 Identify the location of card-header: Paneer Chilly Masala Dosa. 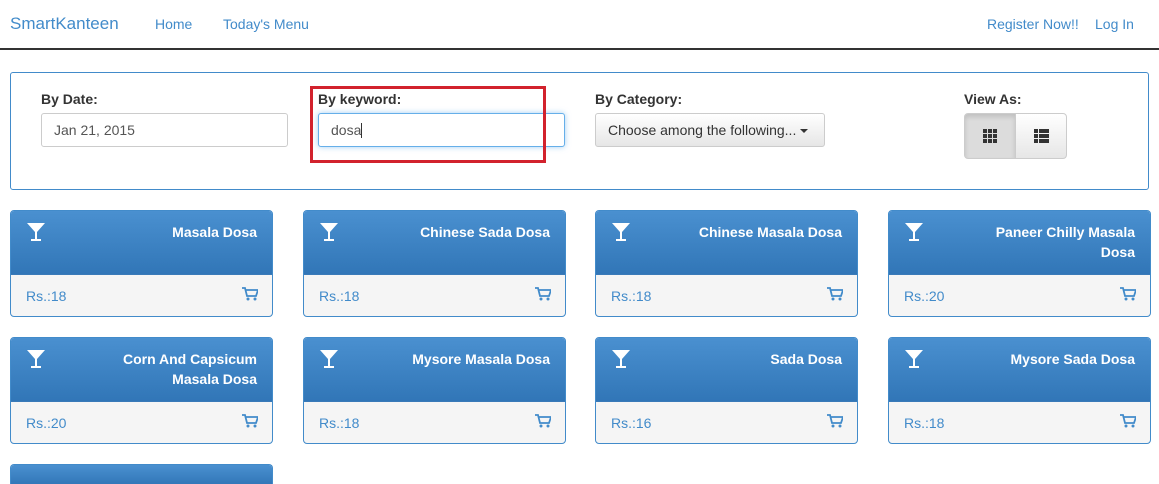
(1019, 243).